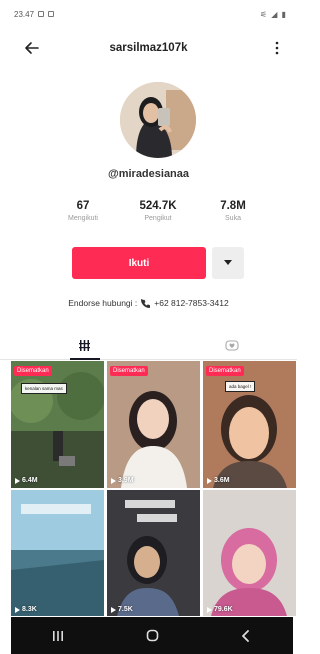  I want to click on video-views: 8.3K, so click(26, 609).